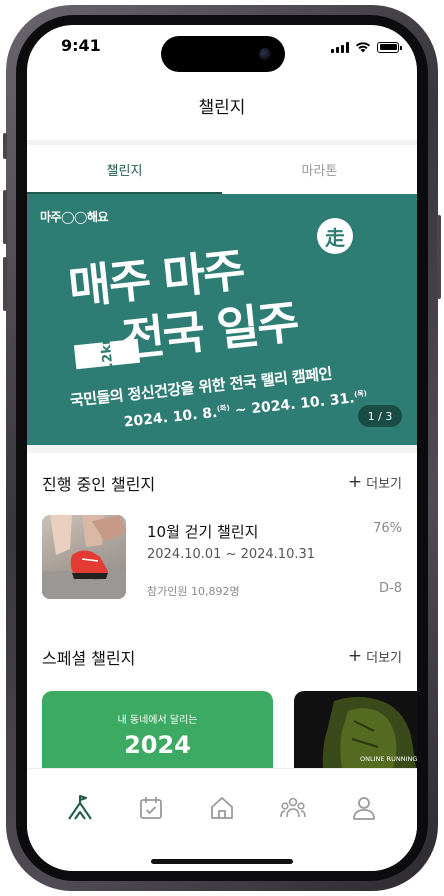 This screenshot has height=896, width=444. What do you see at coordinates (203, 532) in the screenshot?
I see `challenge-name: 10월 걷기 챌린지` at bounding box center [203, 532].